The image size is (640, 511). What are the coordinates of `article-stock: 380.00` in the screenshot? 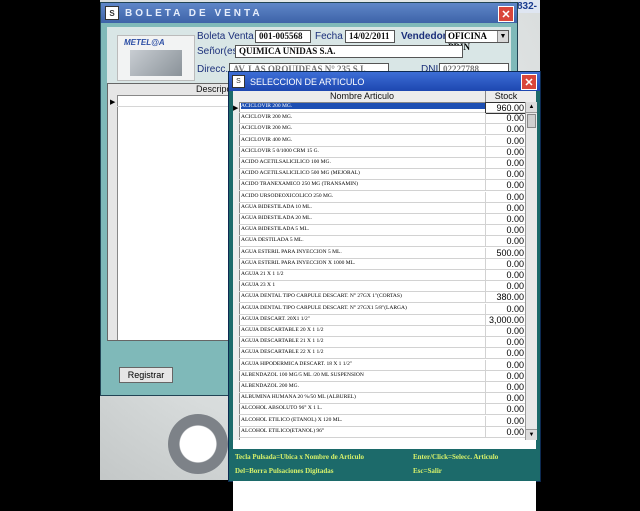 It's located at (505, 297).